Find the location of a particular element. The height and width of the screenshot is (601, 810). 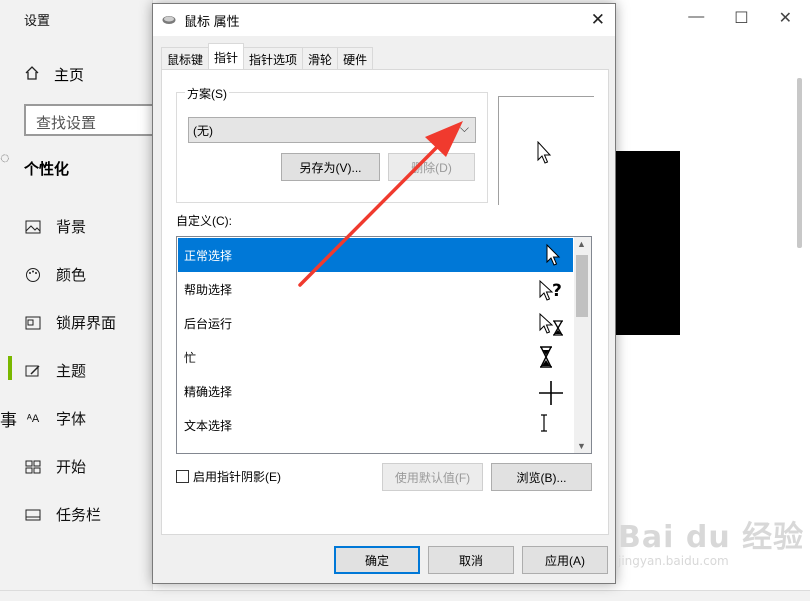

list-item-label: 正常选择 is located at coordinates (208, 255).